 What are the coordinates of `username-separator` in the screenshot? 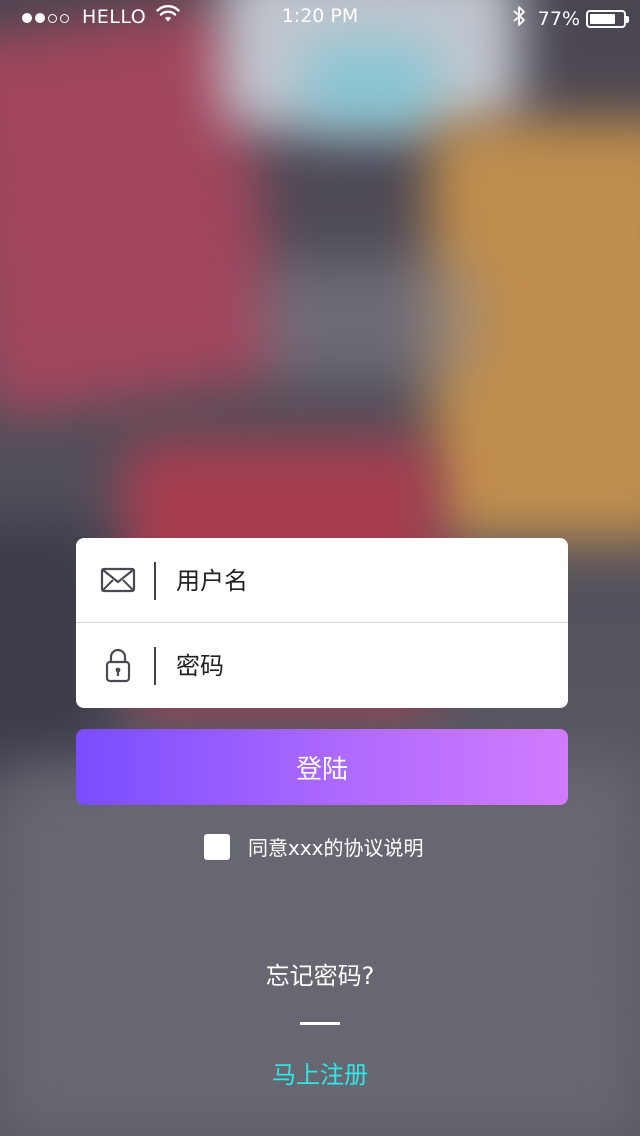 It's located at (155, 581).